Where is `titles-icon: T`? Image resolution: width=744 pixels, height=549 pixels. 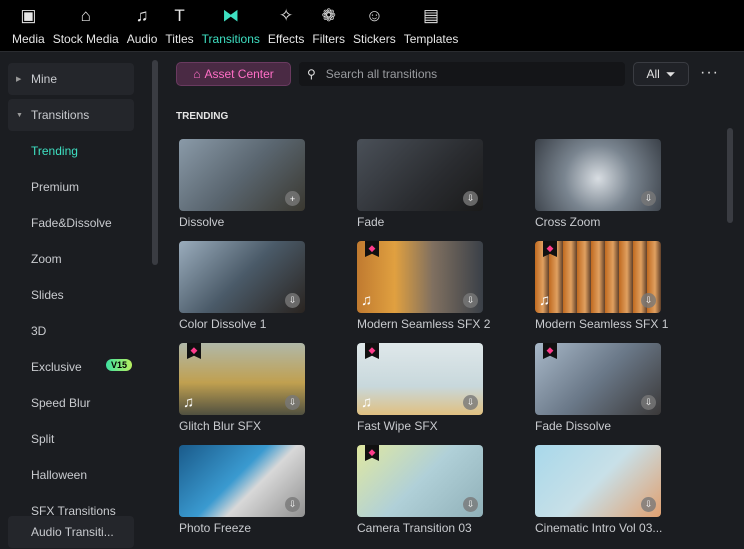 titles-icon: T is located at coordinates (179, 15).